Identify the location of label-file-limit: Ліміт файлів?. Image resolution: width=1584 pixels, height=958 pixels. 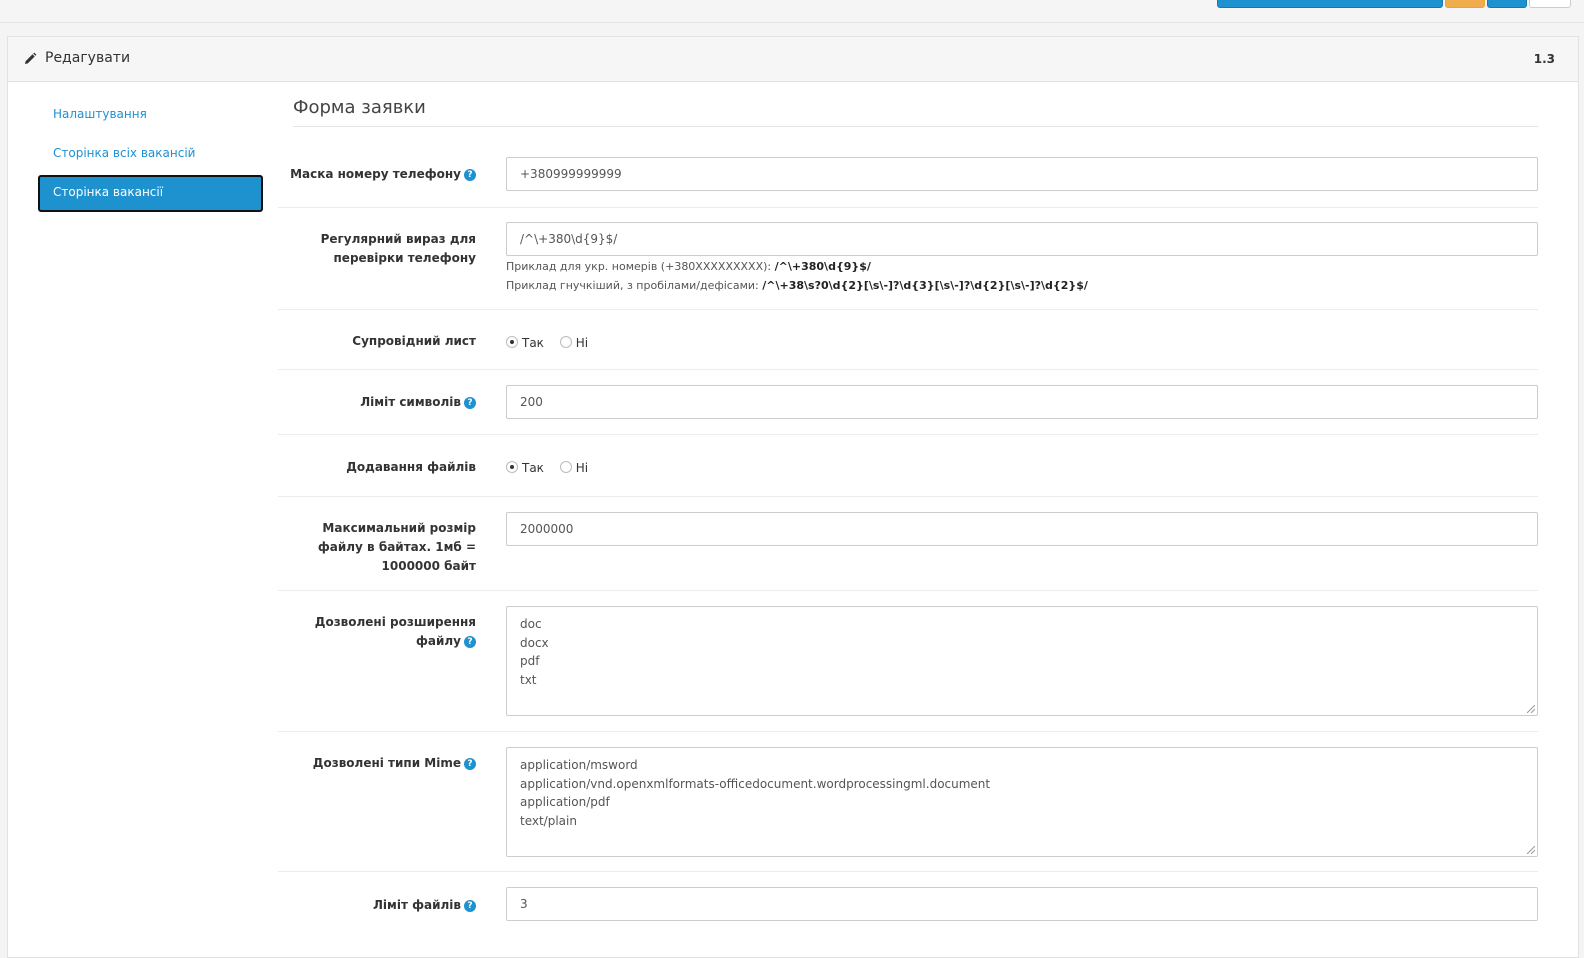
(376, 905).